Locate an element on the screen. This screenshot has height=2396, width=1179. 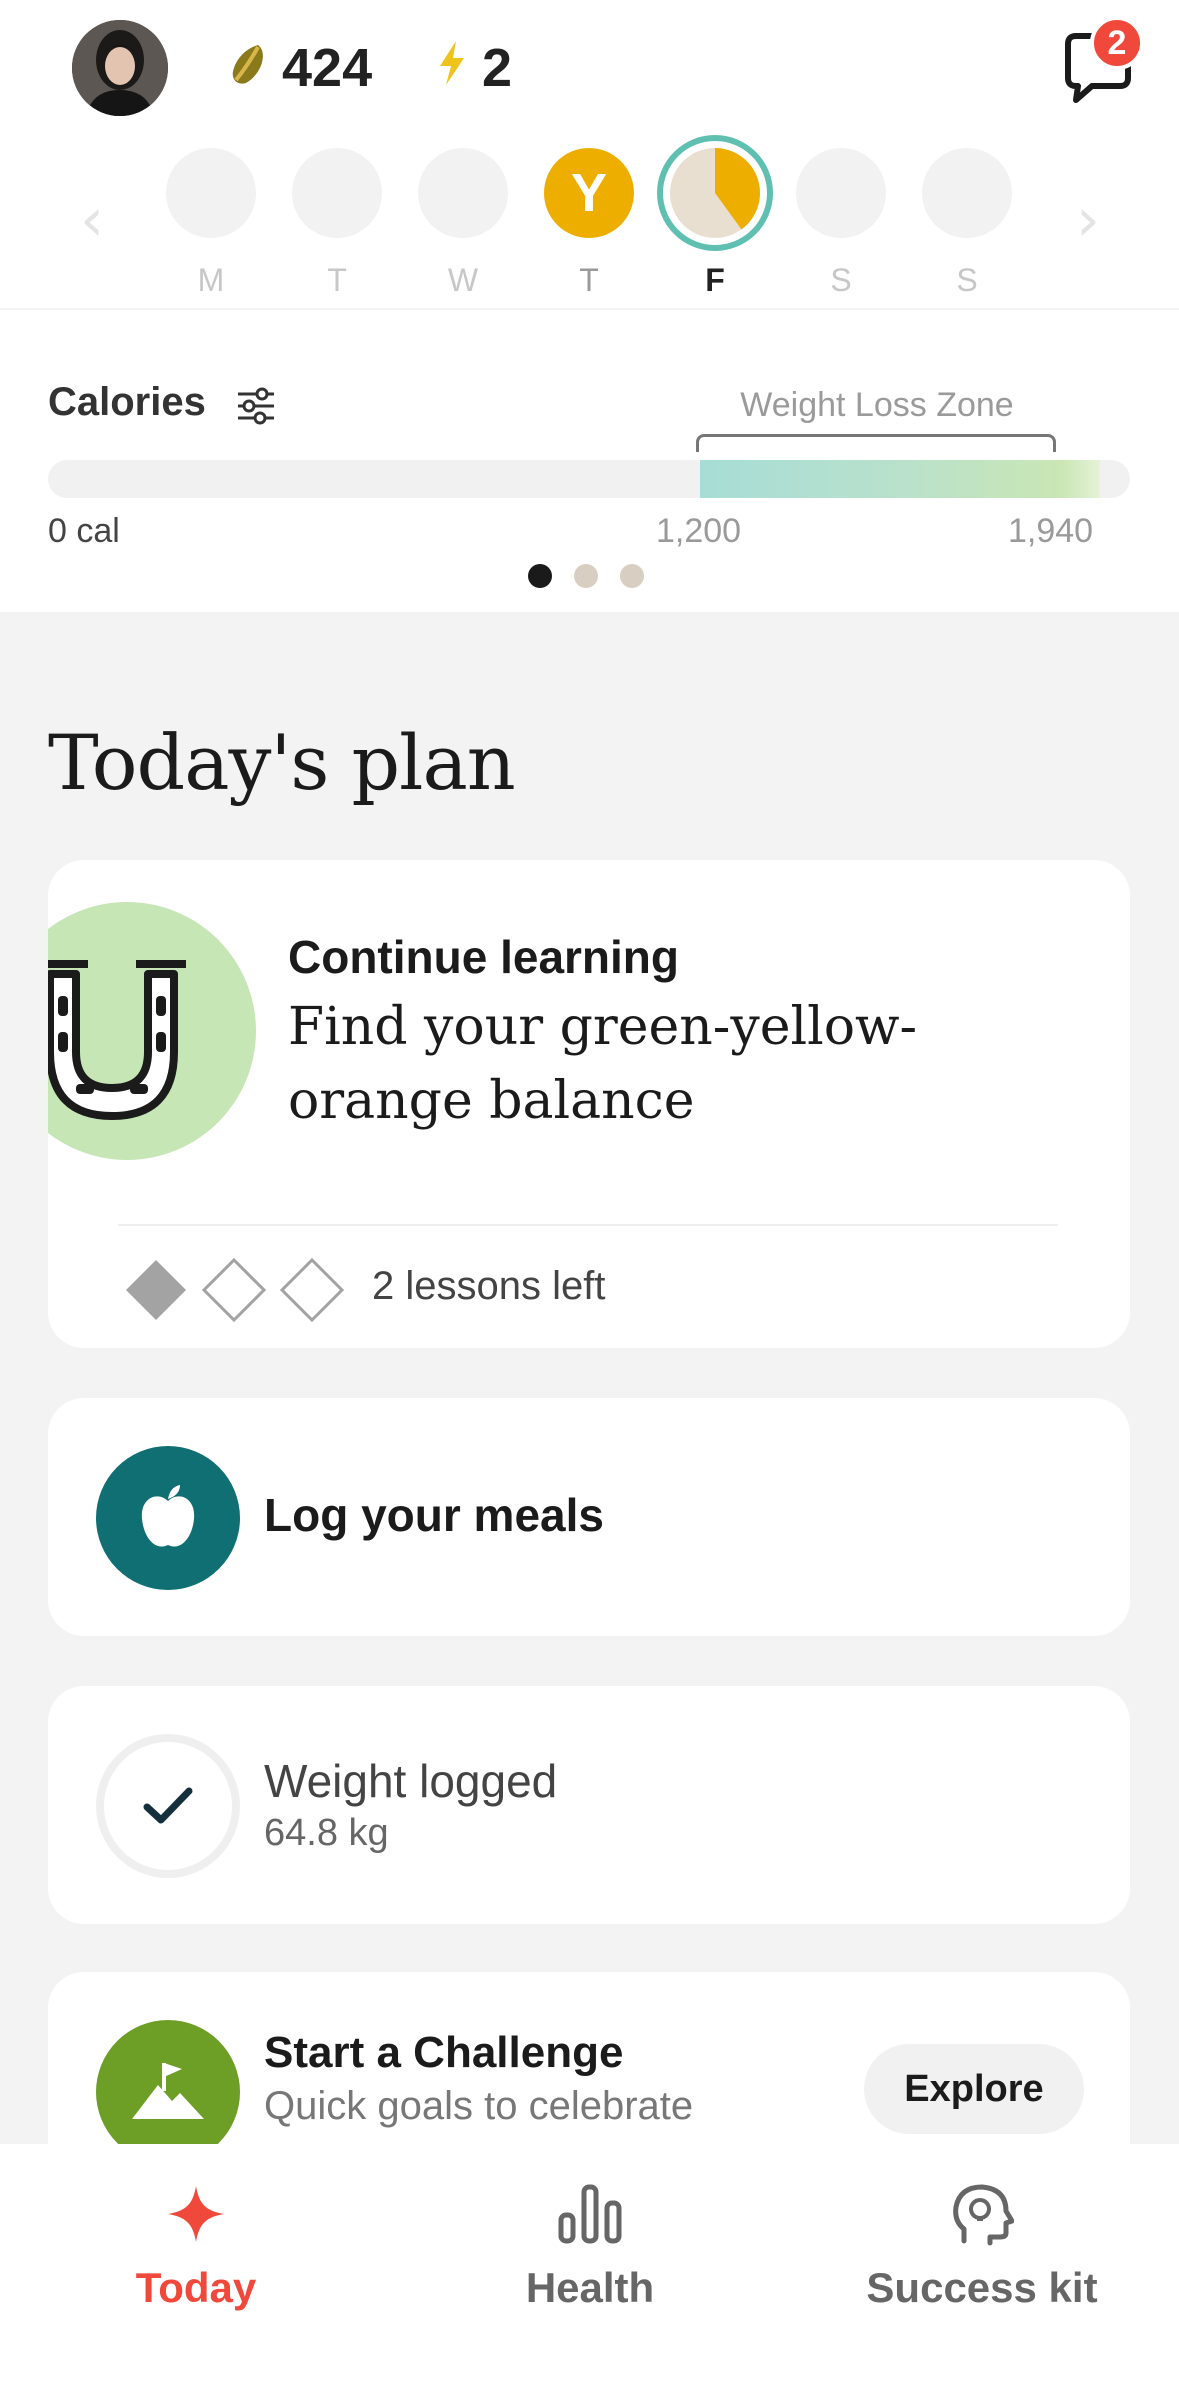
calories-title: Calories is located at coordinates (127, 402).